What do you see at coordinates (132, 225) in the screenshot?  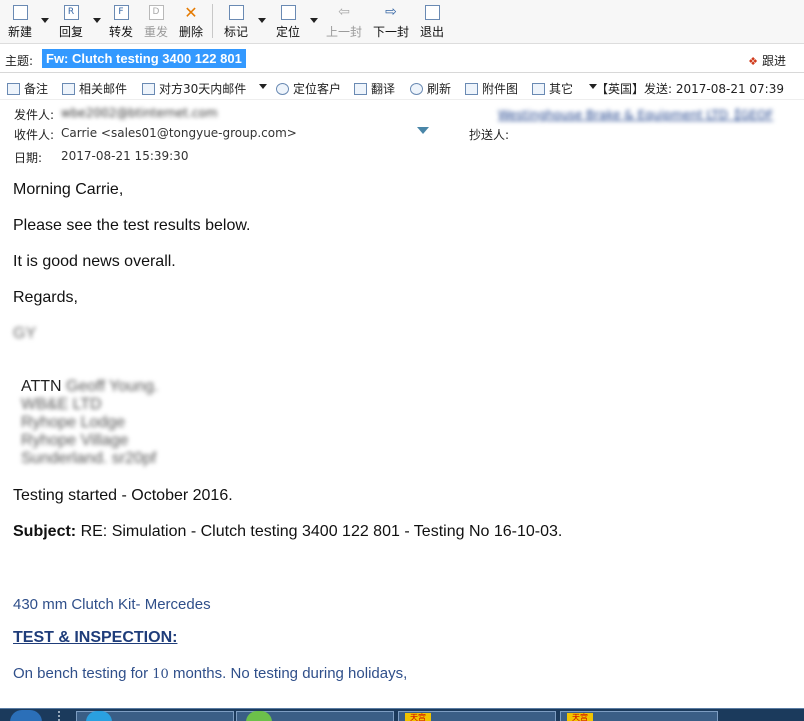 I see `body-line: Please see the test results below.` at bounding box center [132, 225].